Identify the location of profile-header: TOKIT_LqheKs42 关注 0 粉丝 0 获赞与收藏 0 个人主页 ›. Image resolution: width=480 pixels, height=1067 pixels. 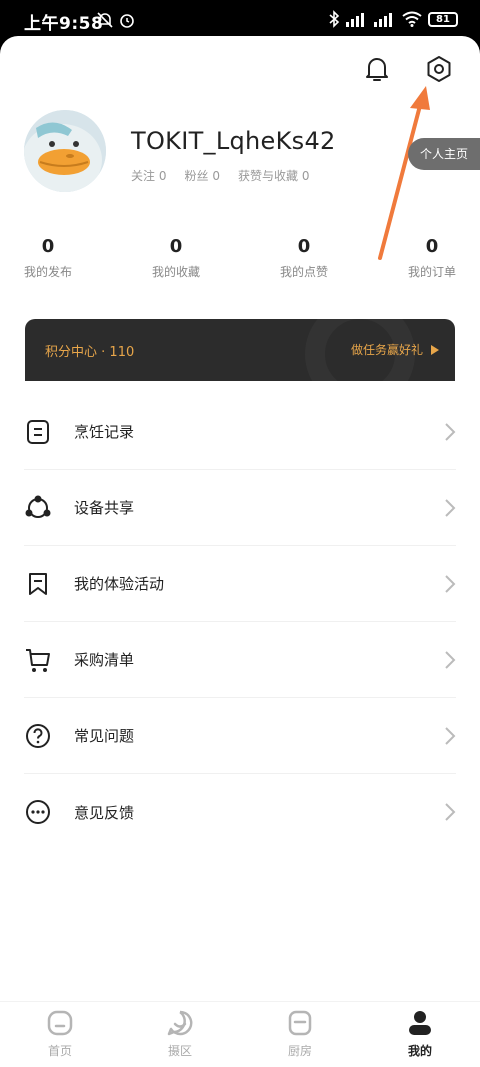
(252, 155).